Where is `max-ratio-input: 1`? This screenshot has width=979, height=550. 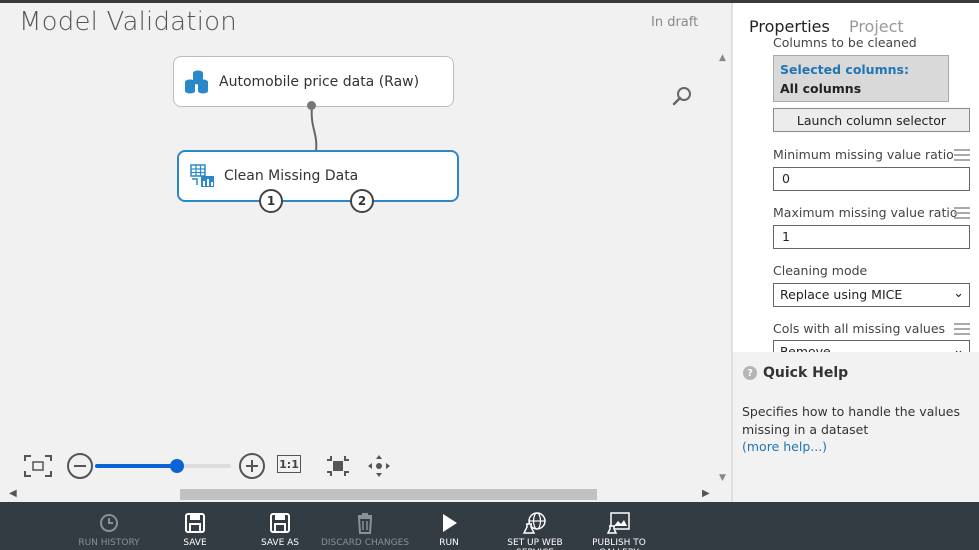
max-ratio-input: 1 is located at coordinates (871, 237).